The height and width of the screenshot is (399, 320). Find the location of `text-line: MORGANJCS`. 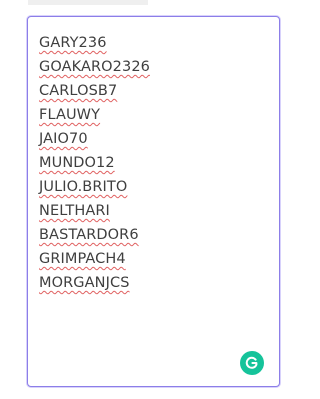

text-line: MORGANJCS is located at coordinates (84, 283).